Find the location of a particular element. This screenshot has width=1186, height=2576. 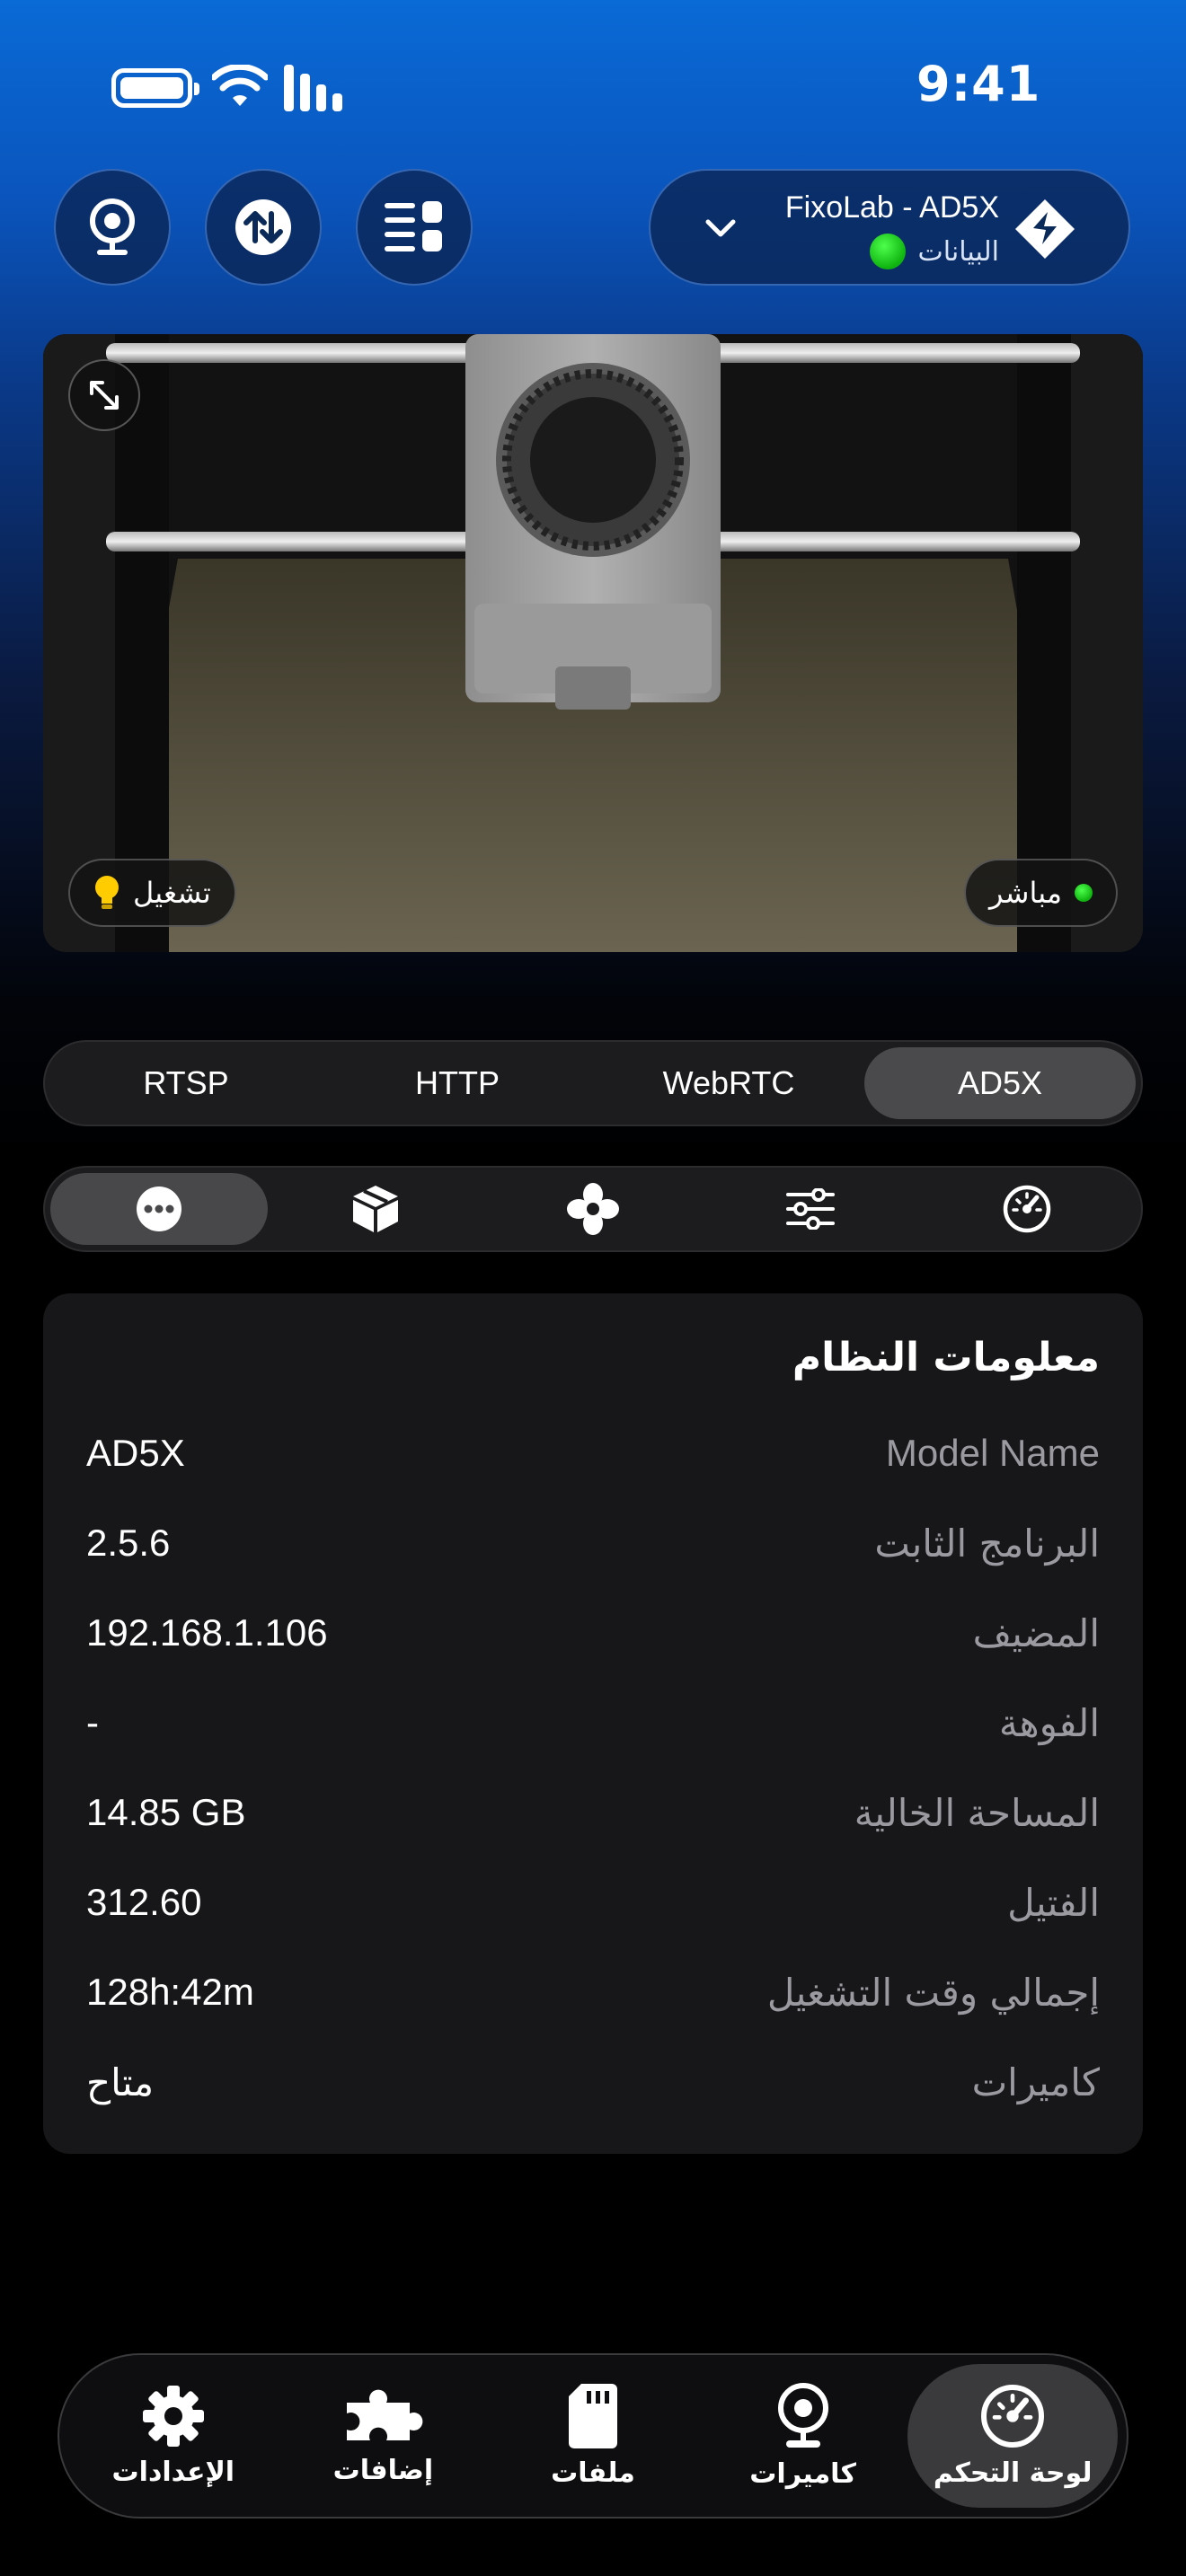

info-row: 2.5.6 البرنامج الثابت is located at coordinates (593, 1543).